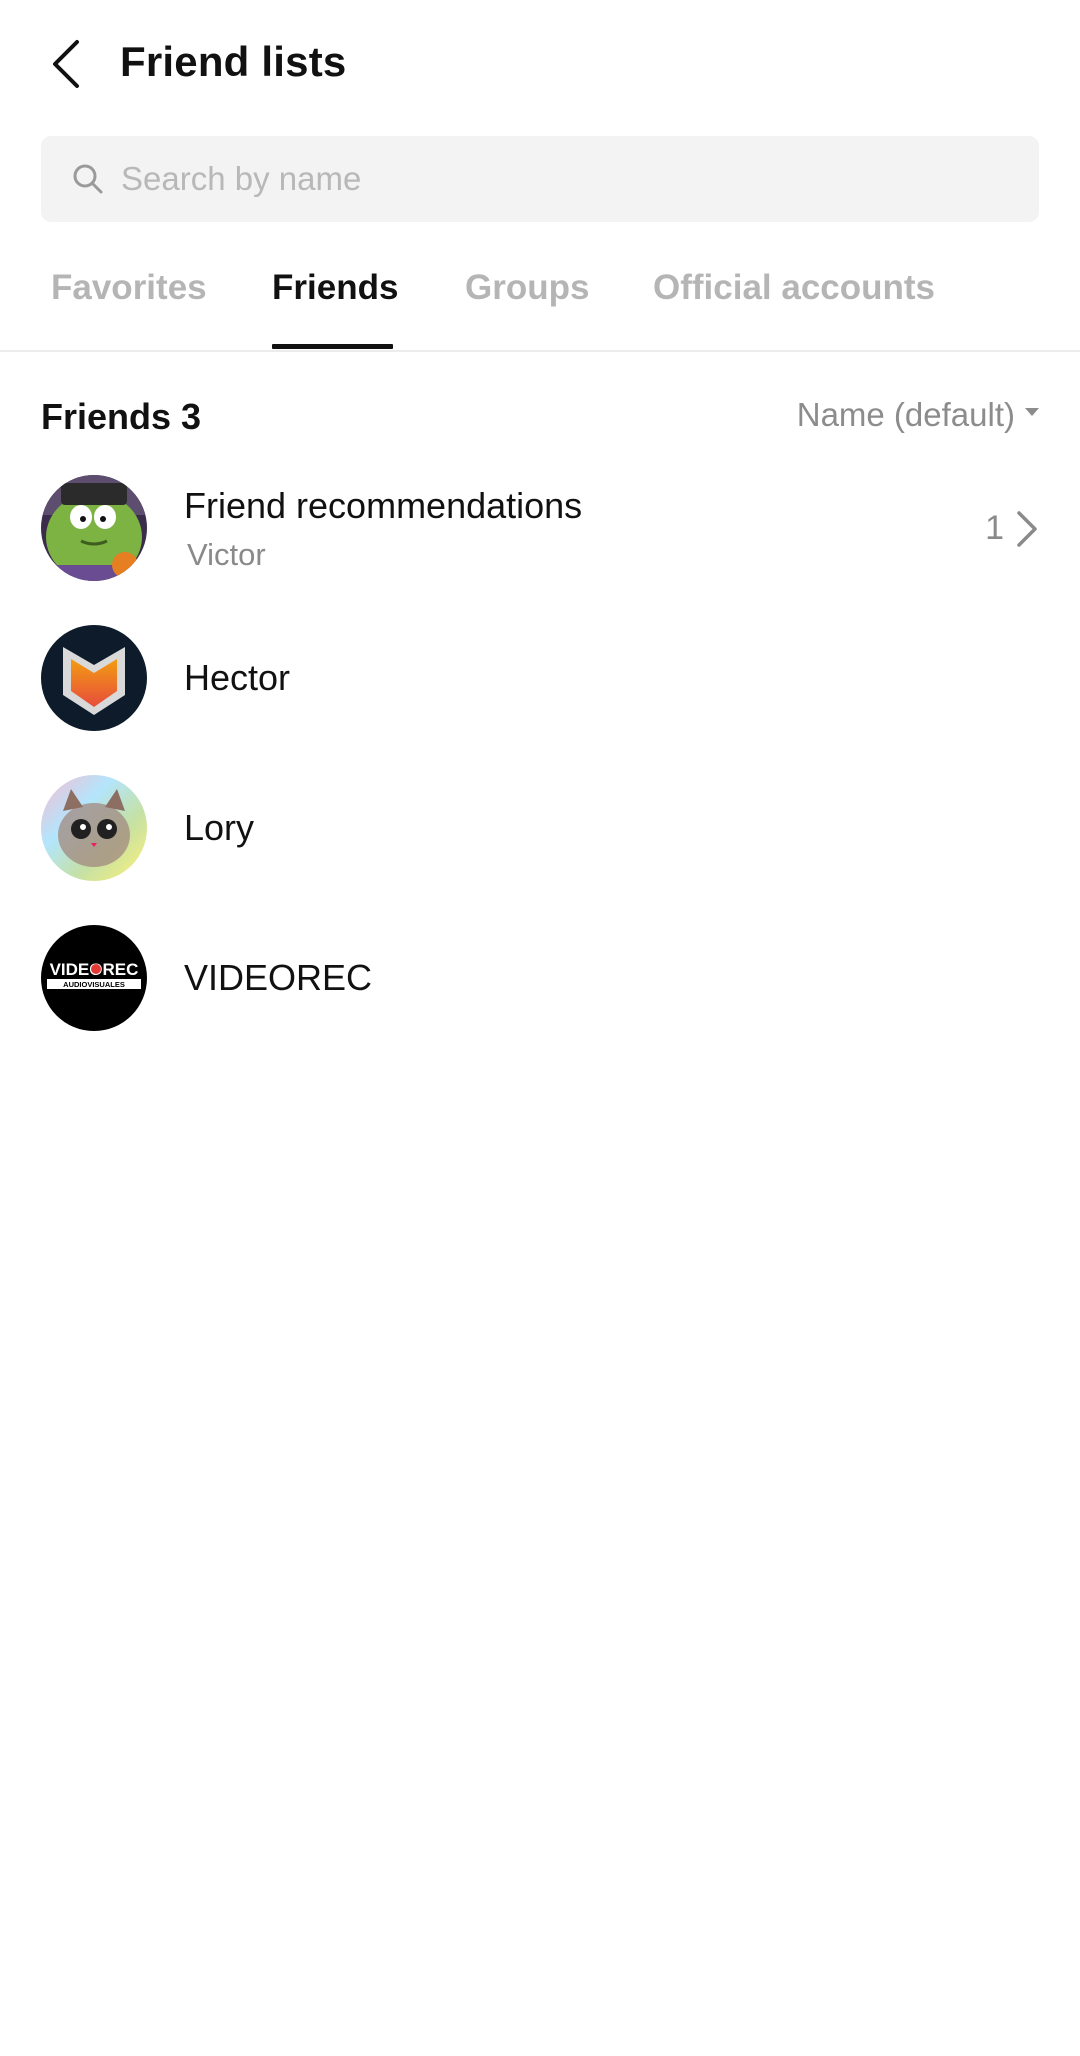 Image resolution: width=1080 pixels, height=2056 pixels. What do you see at coordinates (540, 417) in the screenshot?
I see `friends-section-header: Friends 3 Name (default)` at bounding box center [540, 417].